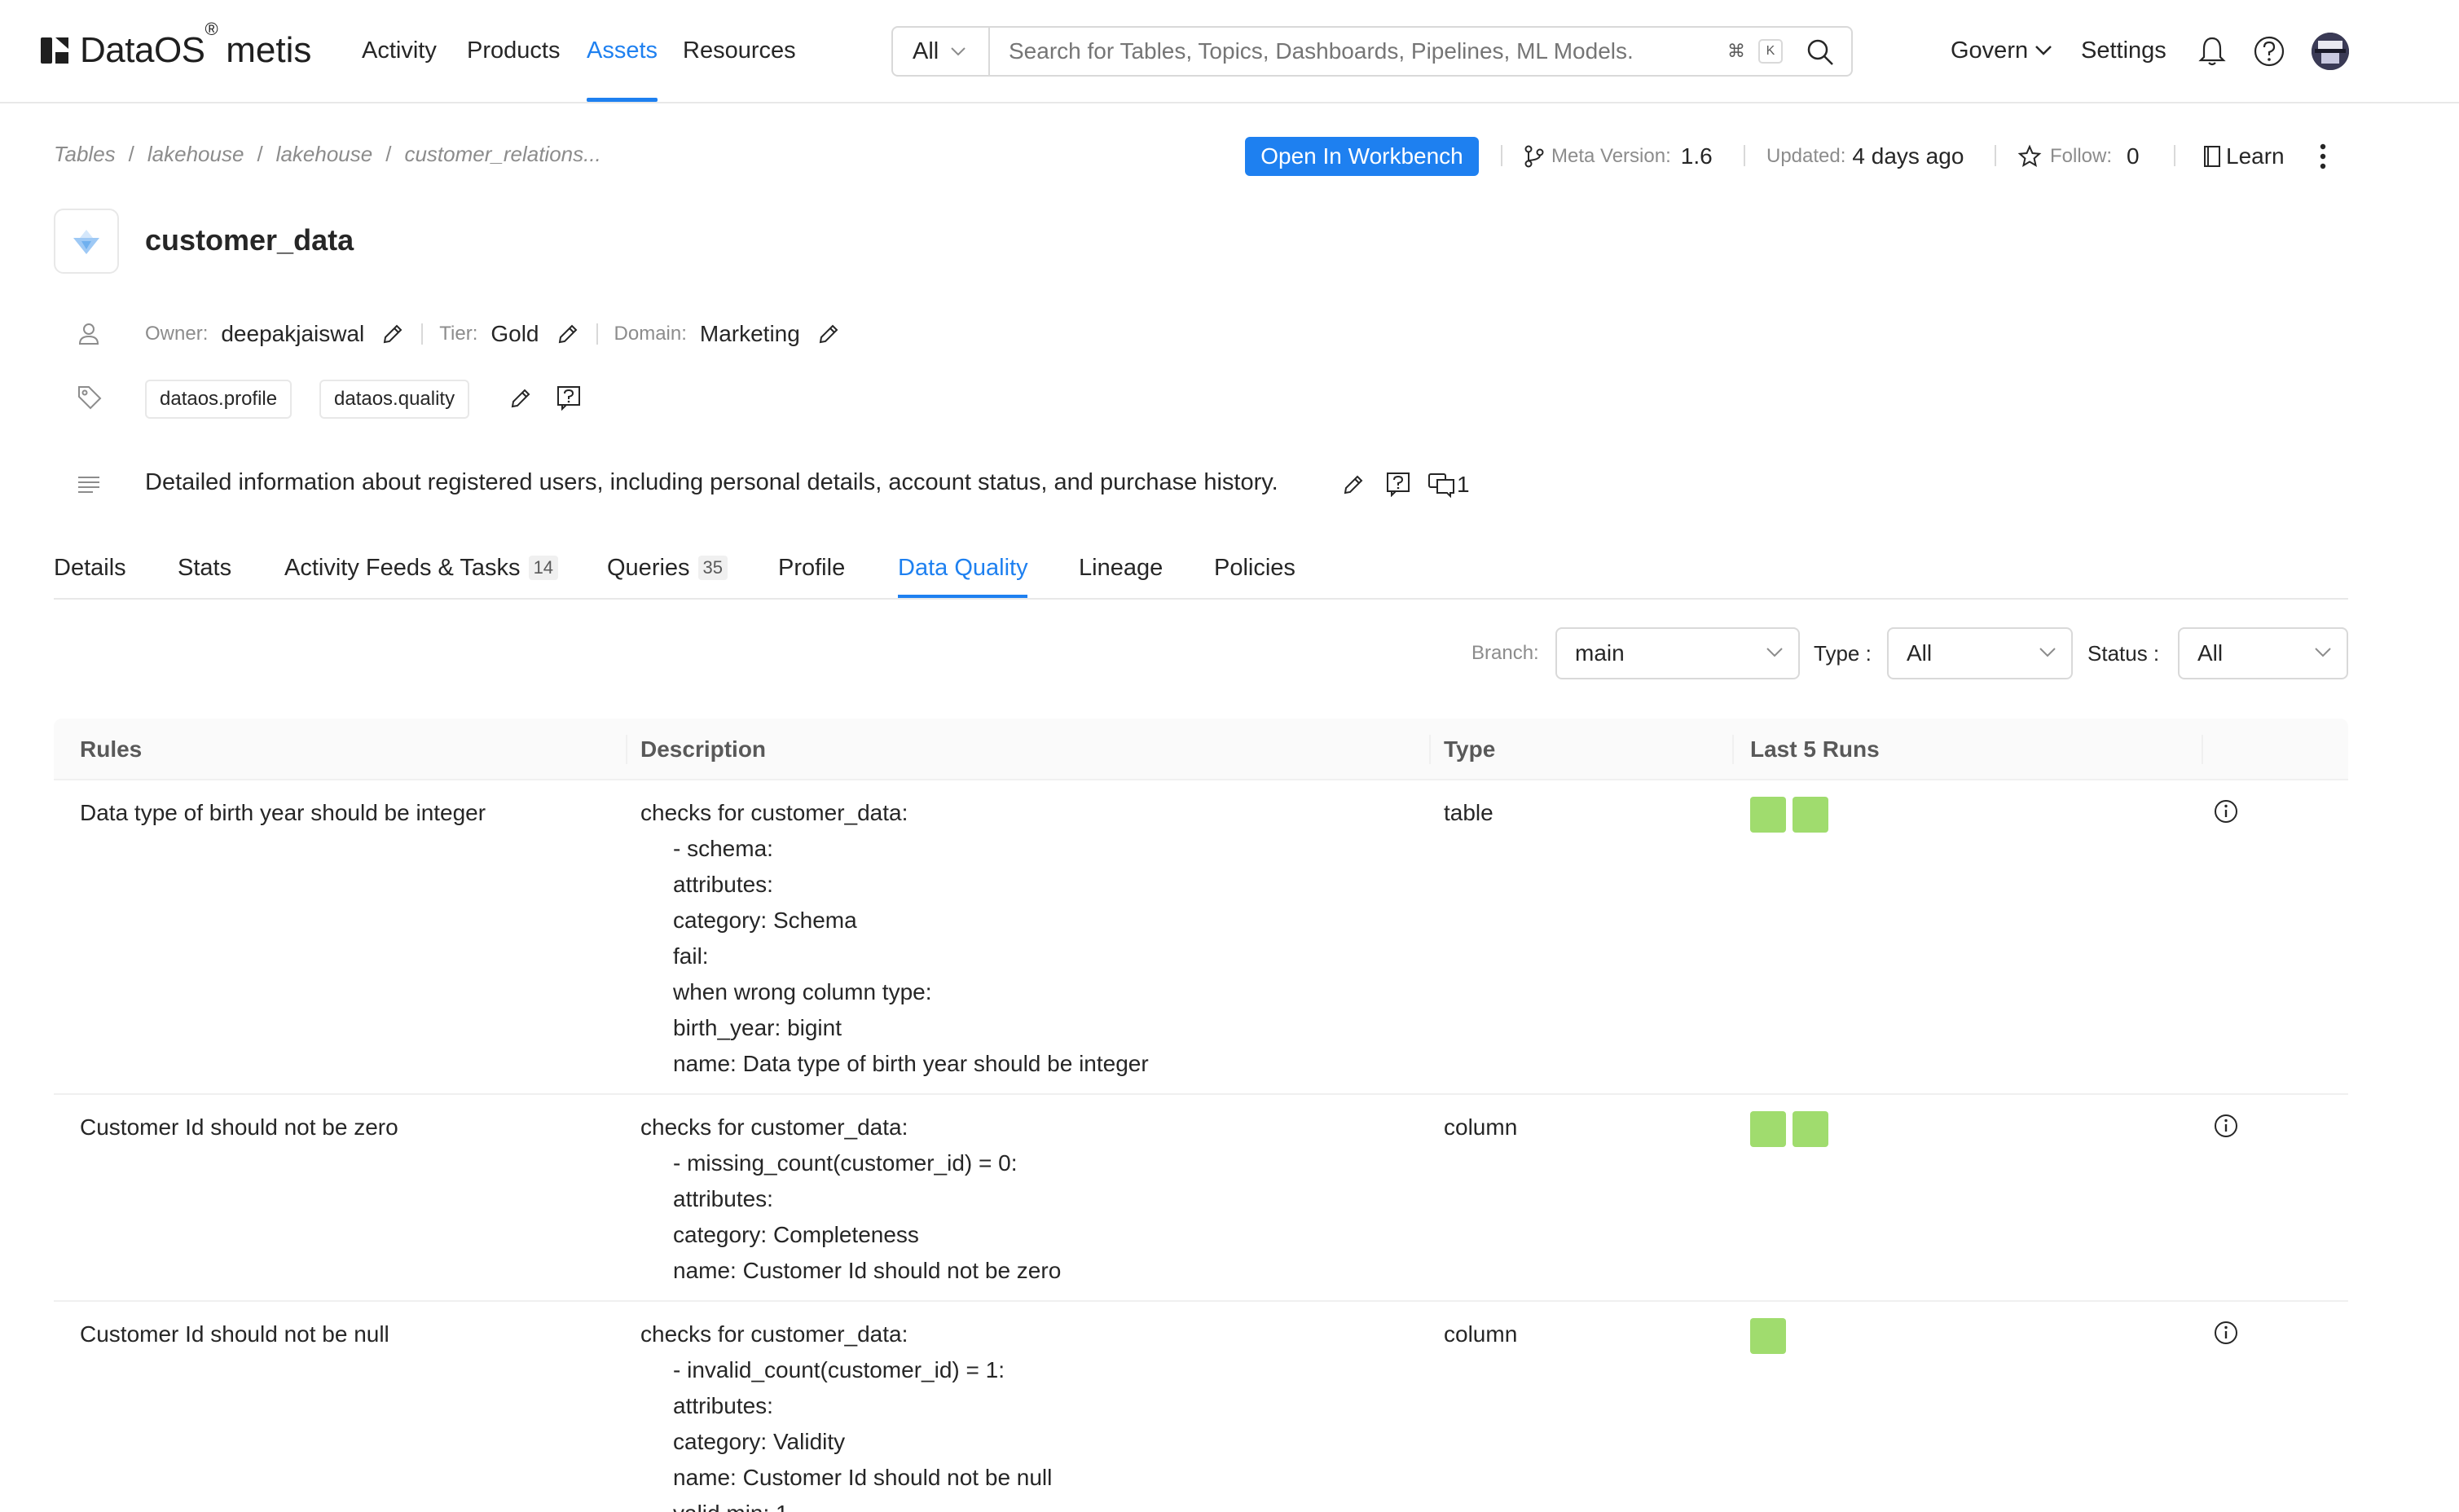  Describe the element at coordinates (1618, 156) in the screenshot. I see `meta-version: Meta Version: 1.6` at that location.